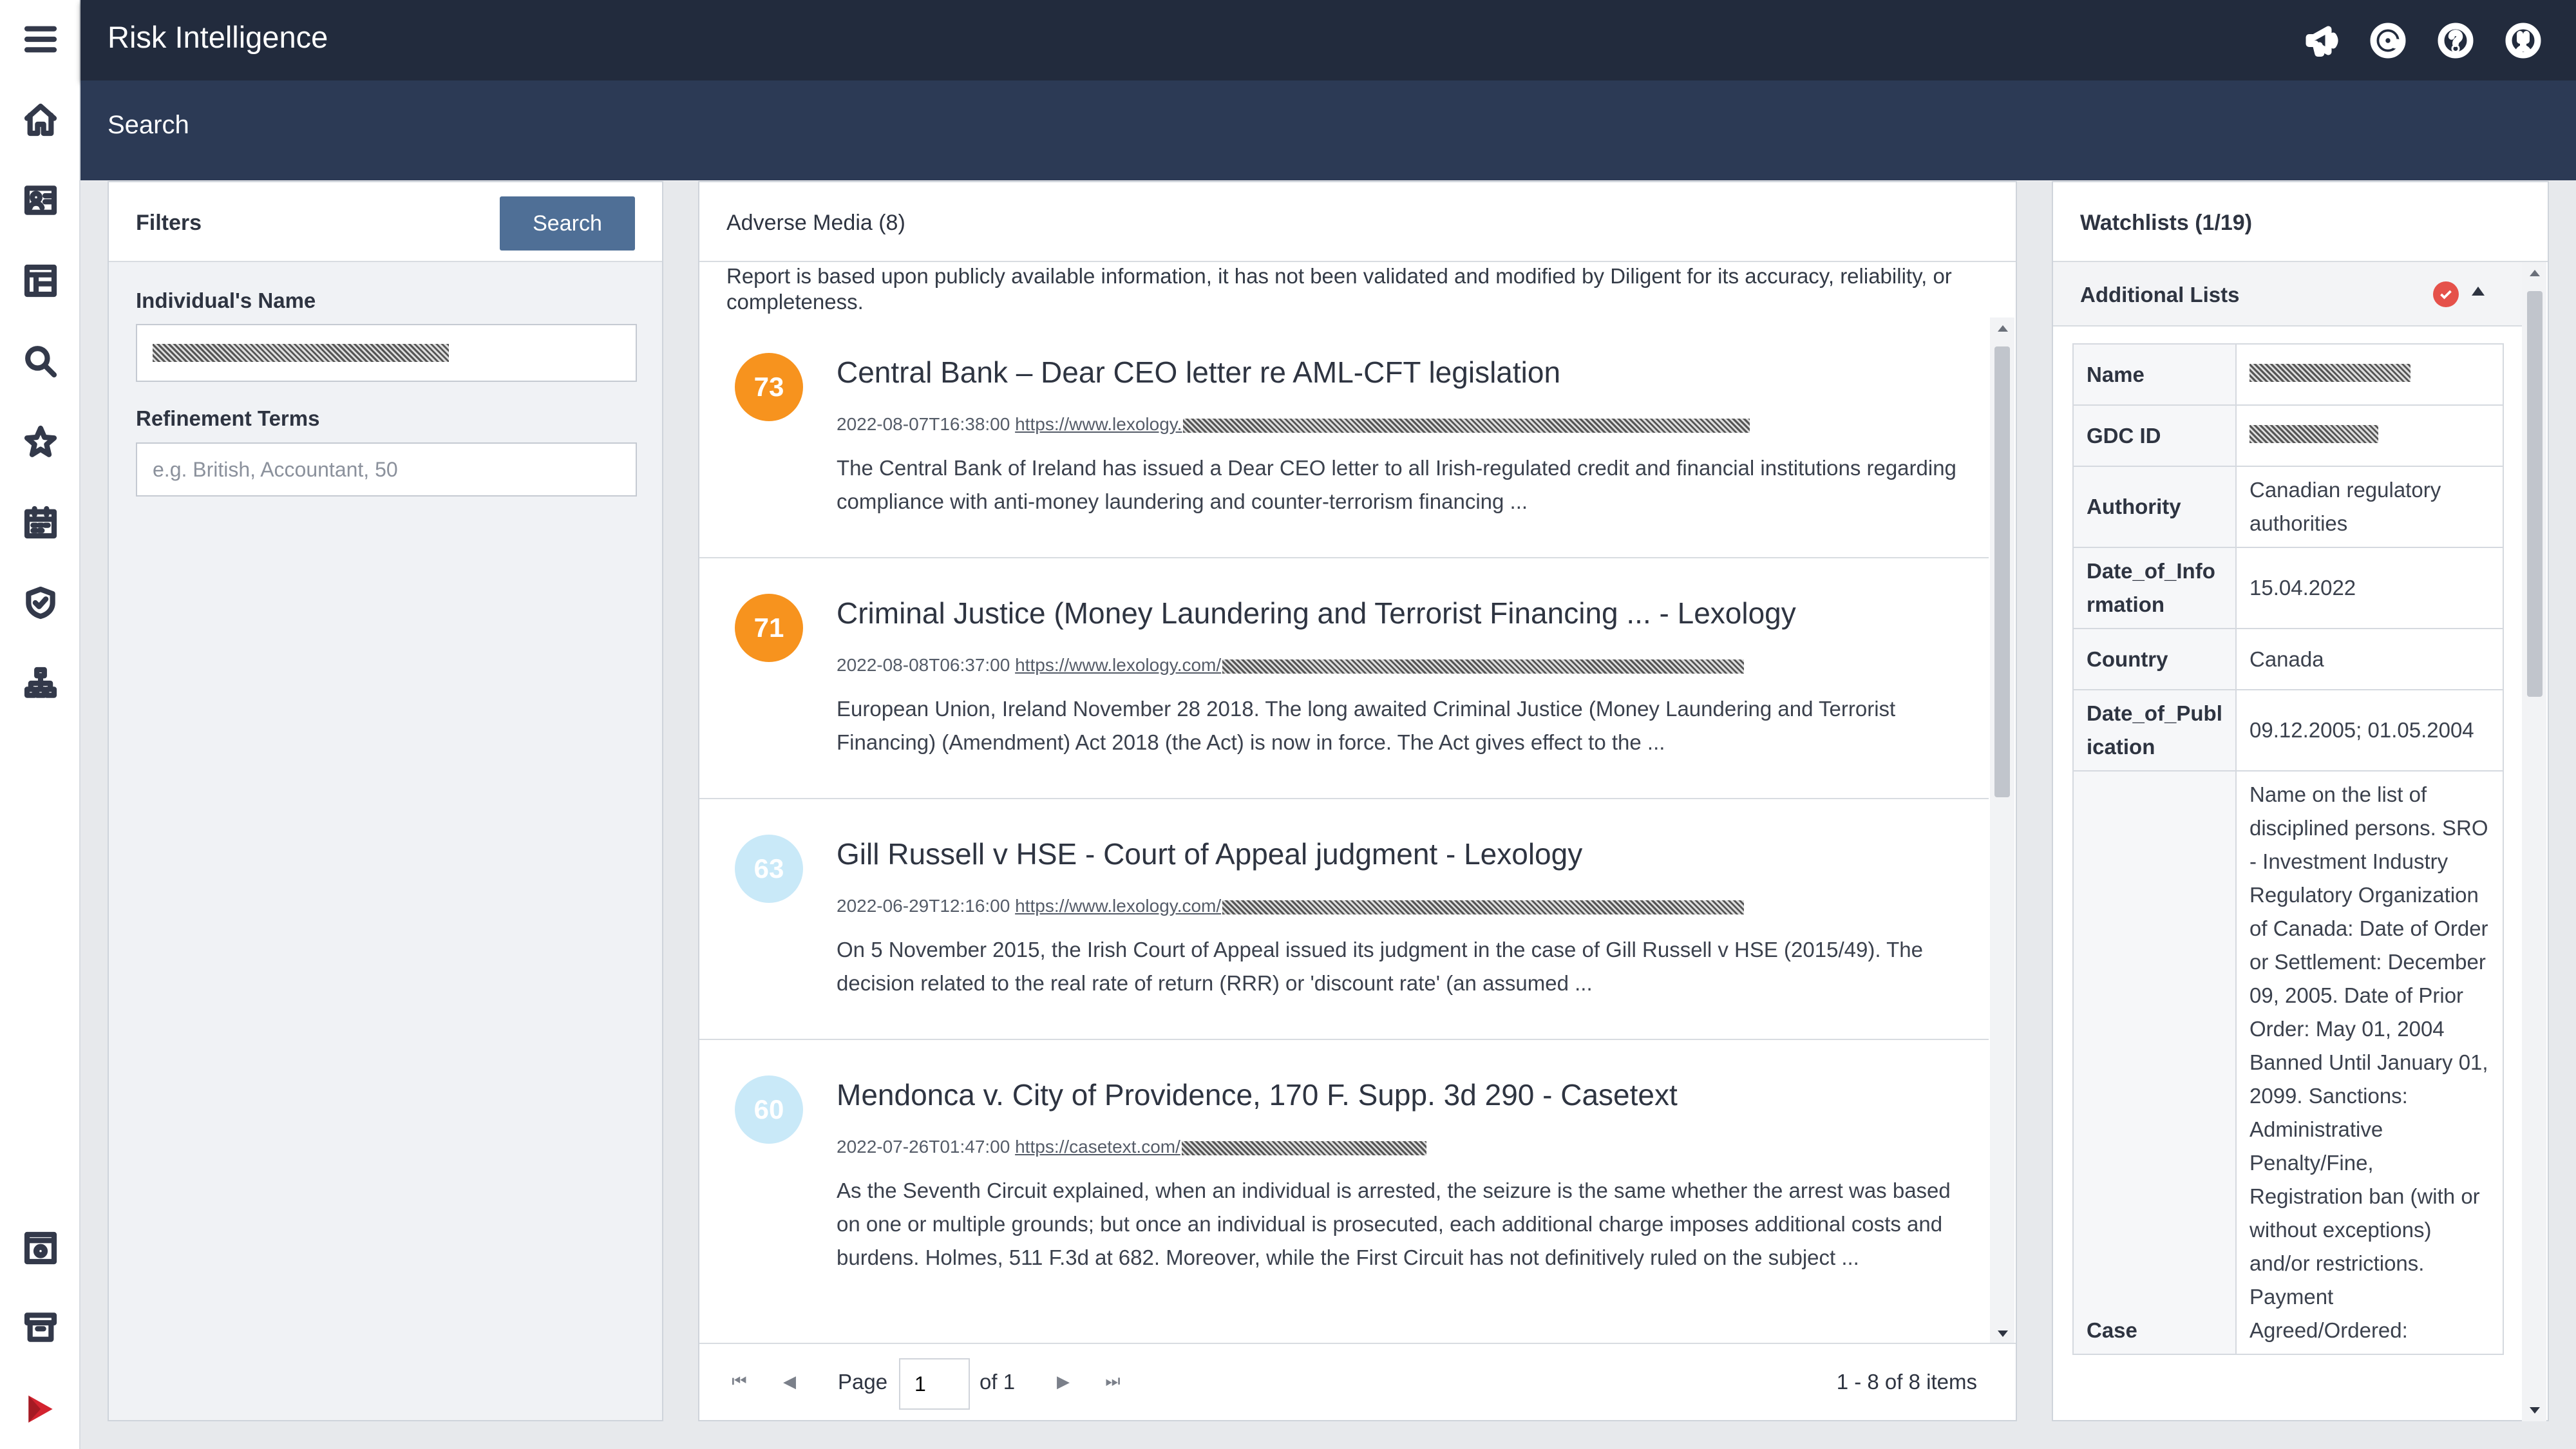 The image size is (2576, 1449). I want to click on table-row: GDC ID, so click(2288, 435).